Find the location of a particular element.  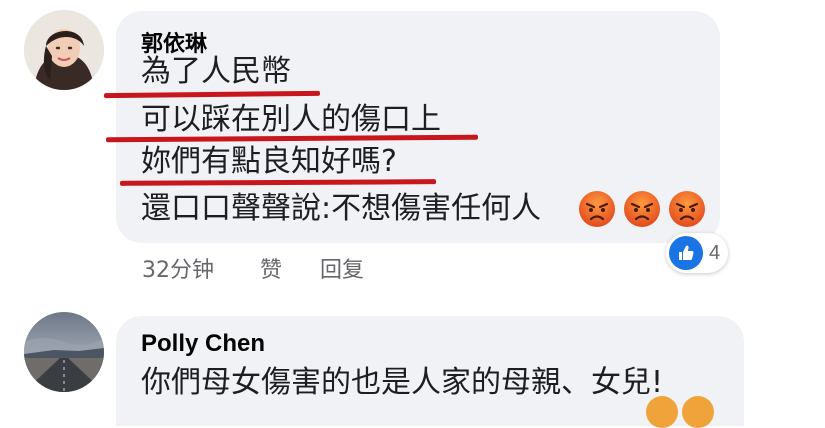

comment-text-line: 可以踩在別人的傷口上 is located at coordinates (291, 119).